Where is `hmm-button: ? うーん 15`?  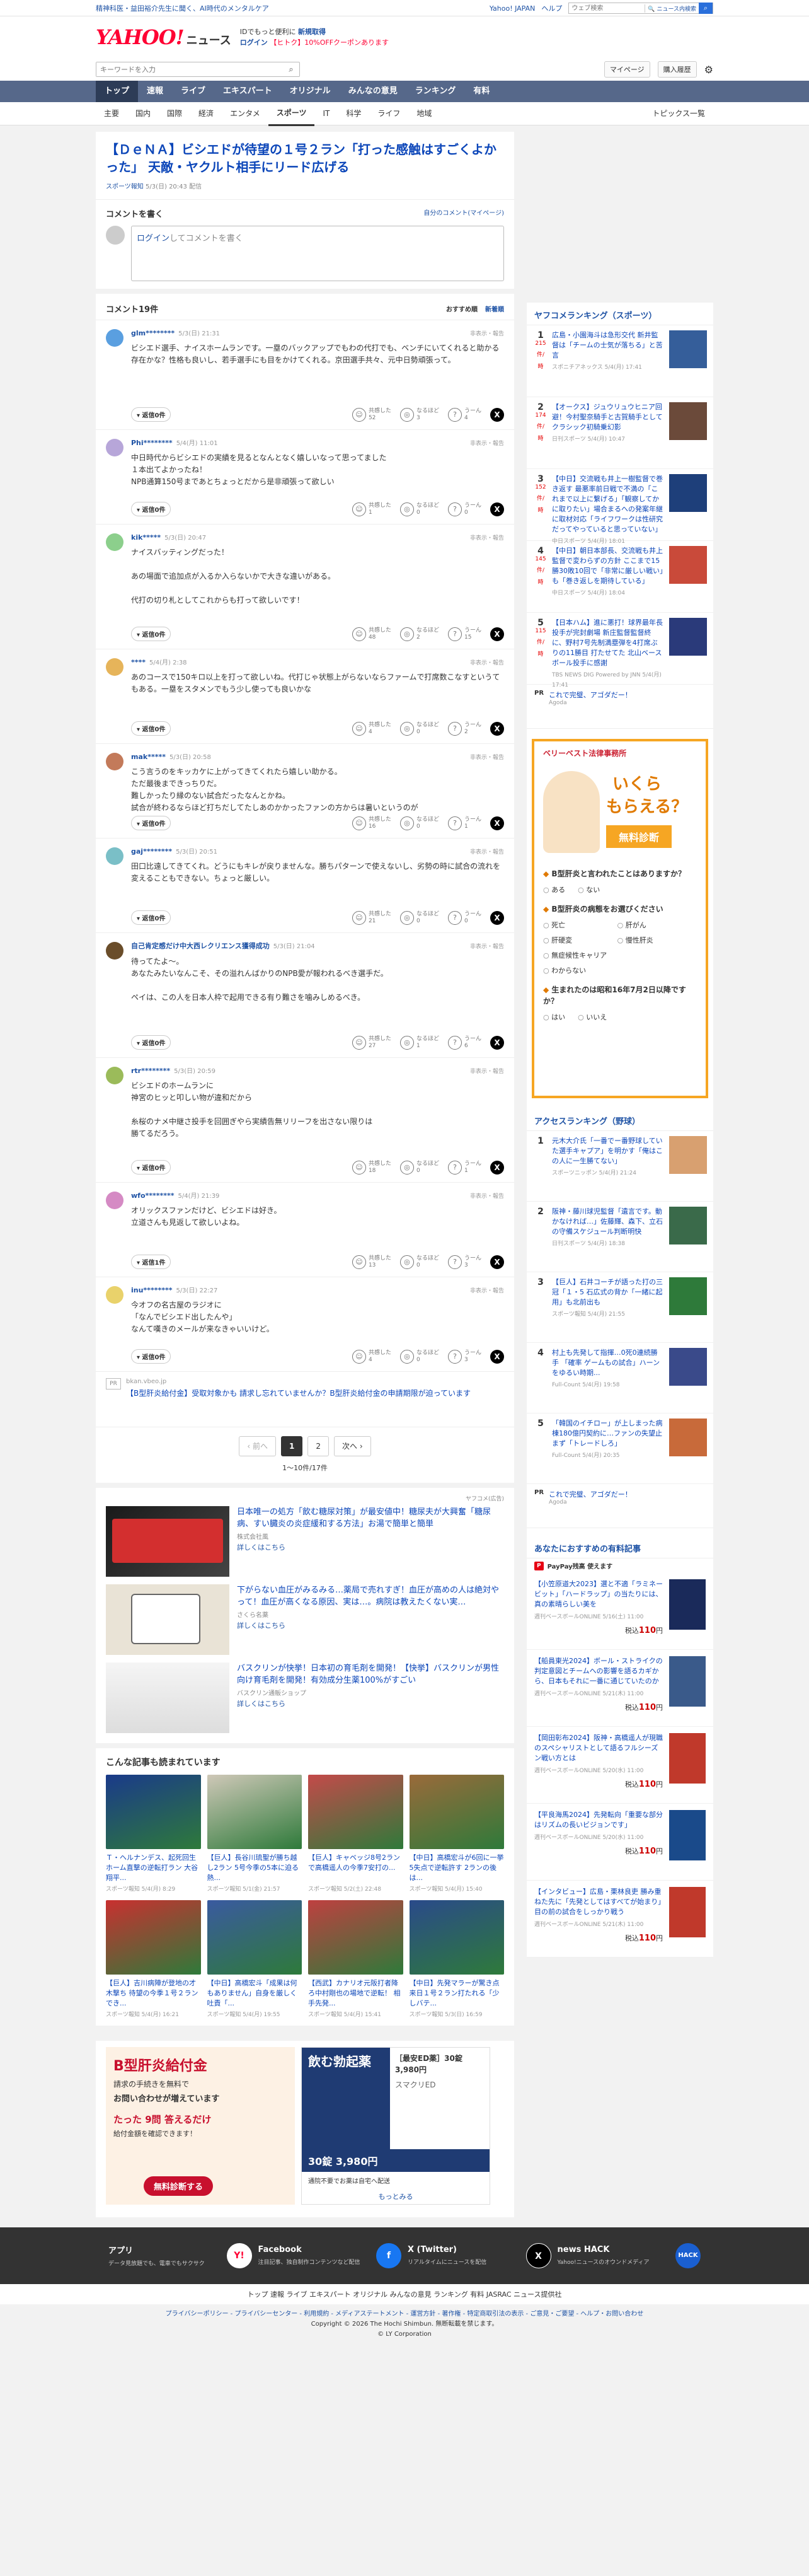 hmm-button: ? うーん 15 is located at coordinates (464, 634).